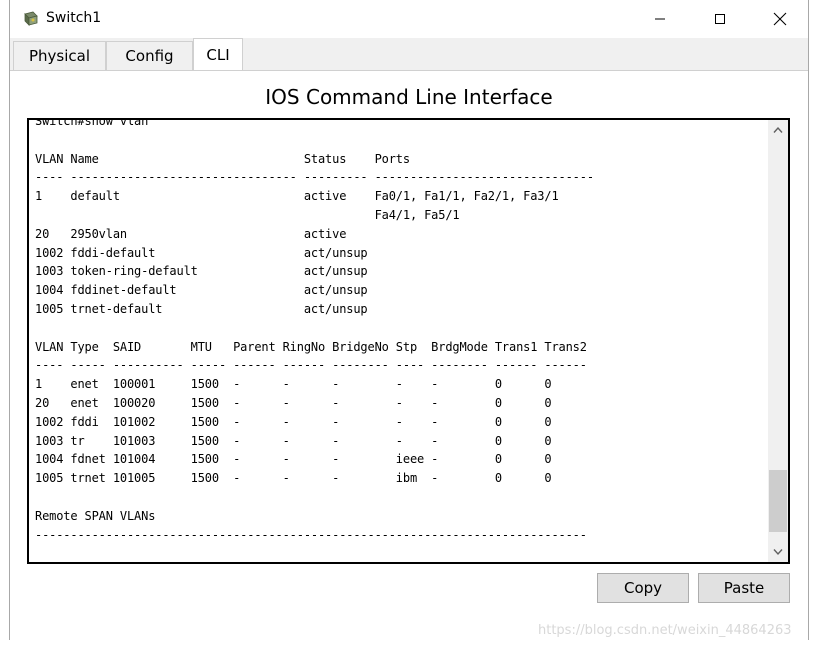 This screenshot has width=819, height=651. I want to click on scroll-down-button, so click(778, 552).